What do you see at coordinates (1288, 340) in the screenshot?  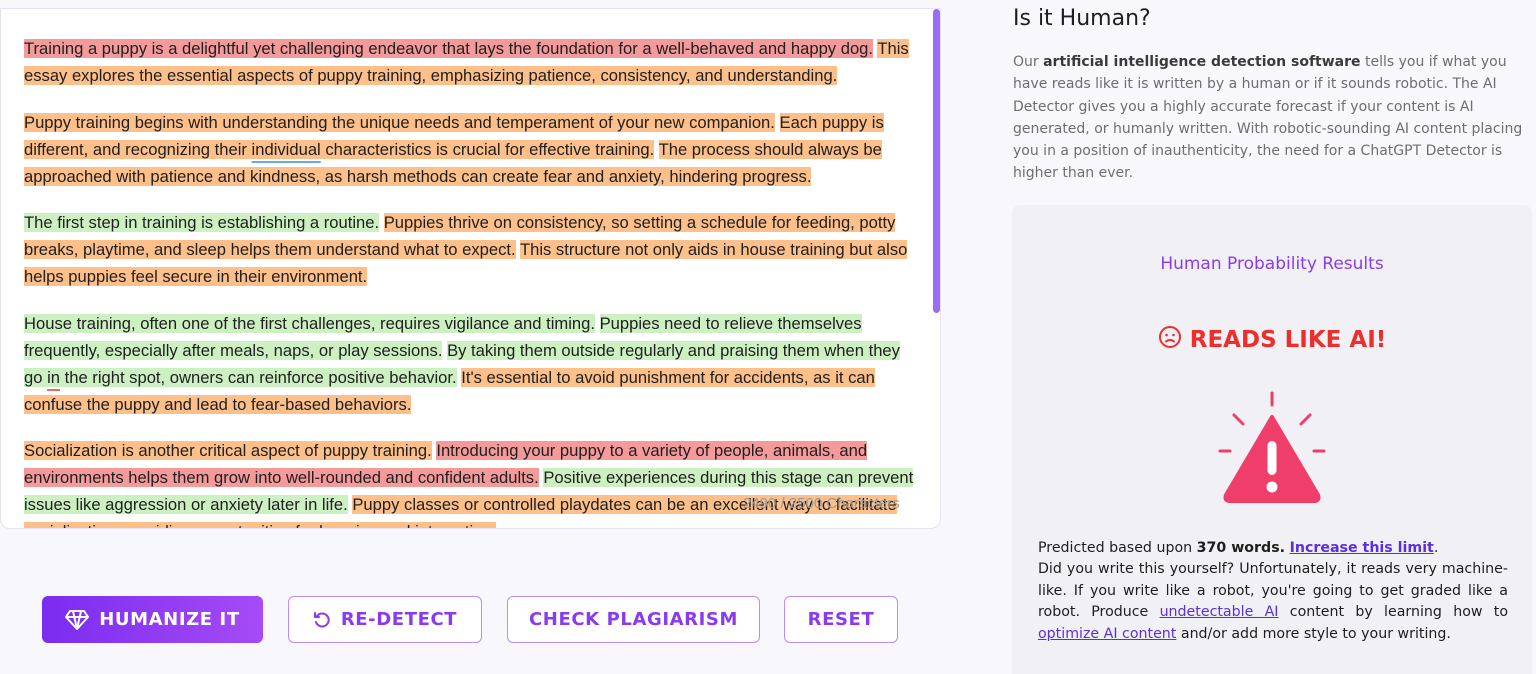 I see `verdict-label: READS LIKE AI!` at bounding box center [1288, 340].